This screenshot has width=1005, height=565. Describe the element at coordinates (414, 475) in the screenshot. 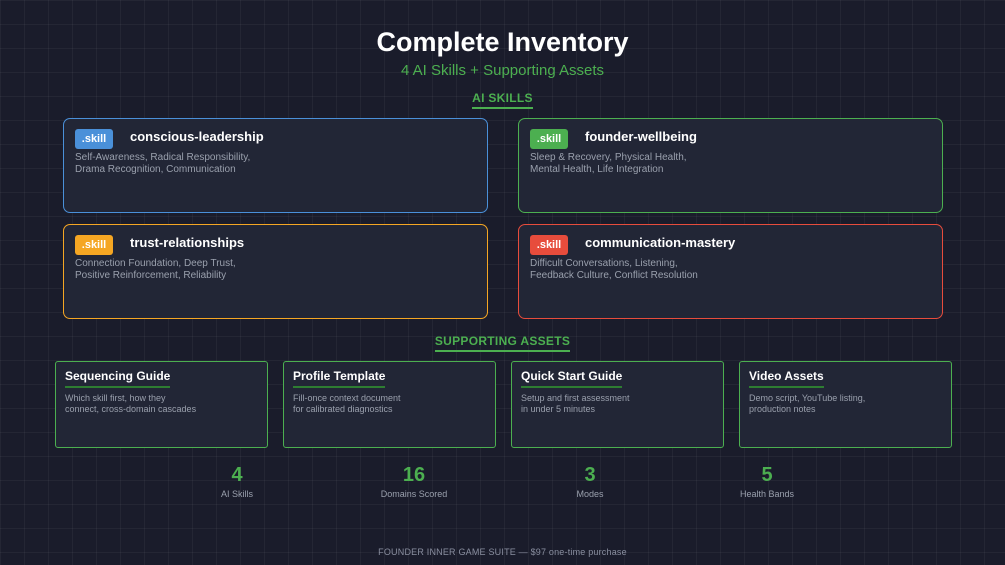

I see `stat-value: 16` at that location.